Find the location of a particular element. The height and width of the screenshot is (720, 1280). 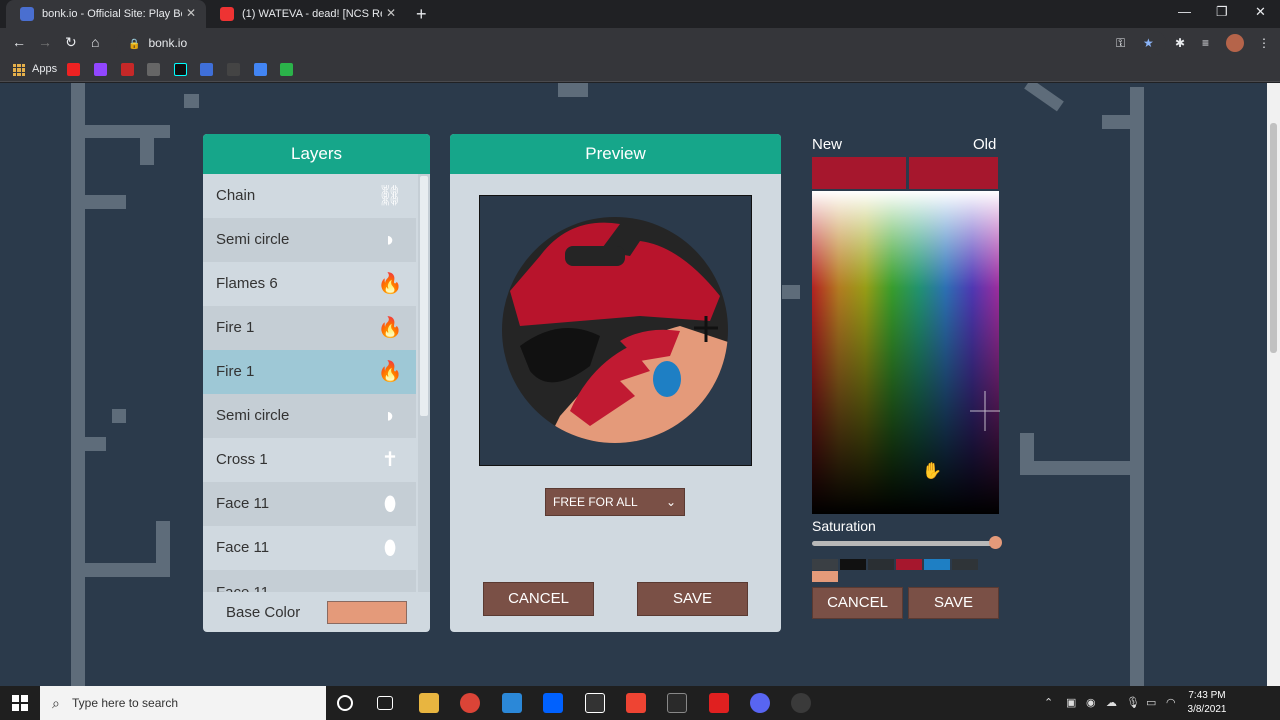

url-text: bonk.io is located at coordinates (168, 43).